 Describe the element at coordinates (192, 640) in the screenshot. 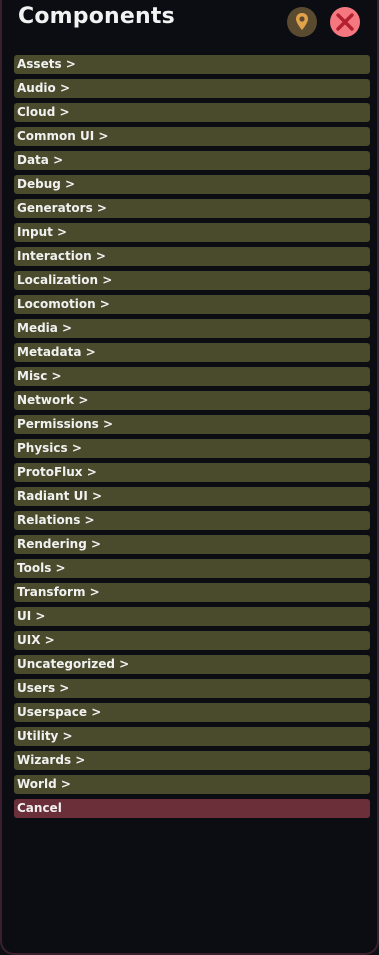

I see `category-item-uix: UIX >` at that location.